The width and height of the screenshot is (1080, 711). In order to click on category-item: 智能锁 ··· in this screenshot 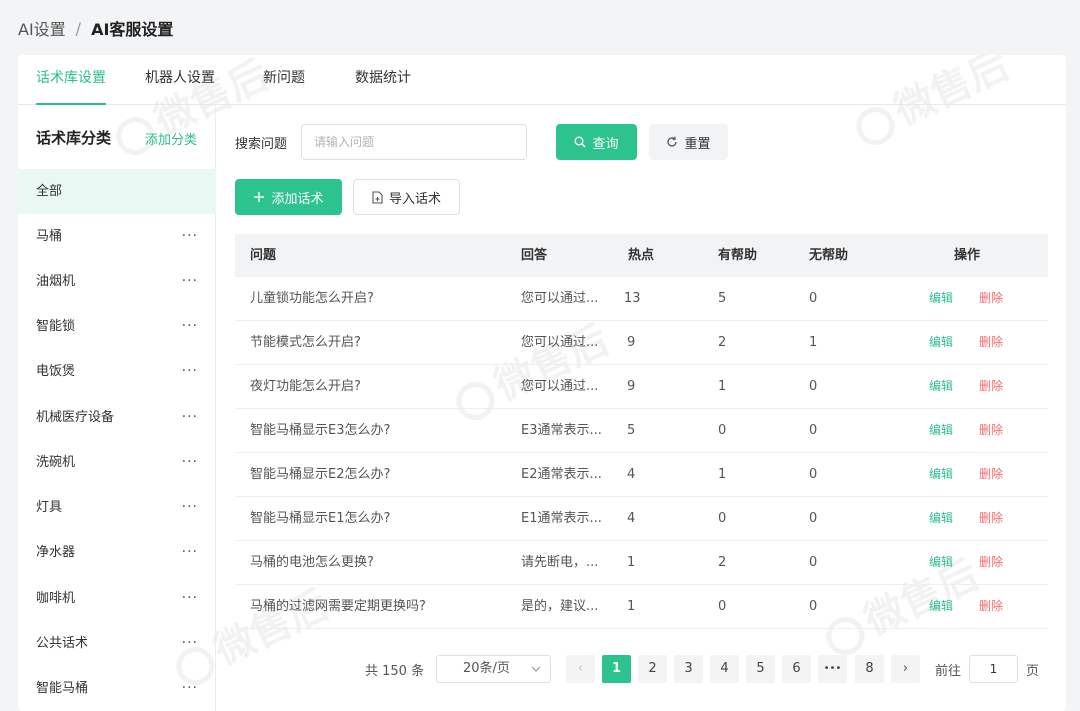, I will do `click(117, 326)`.